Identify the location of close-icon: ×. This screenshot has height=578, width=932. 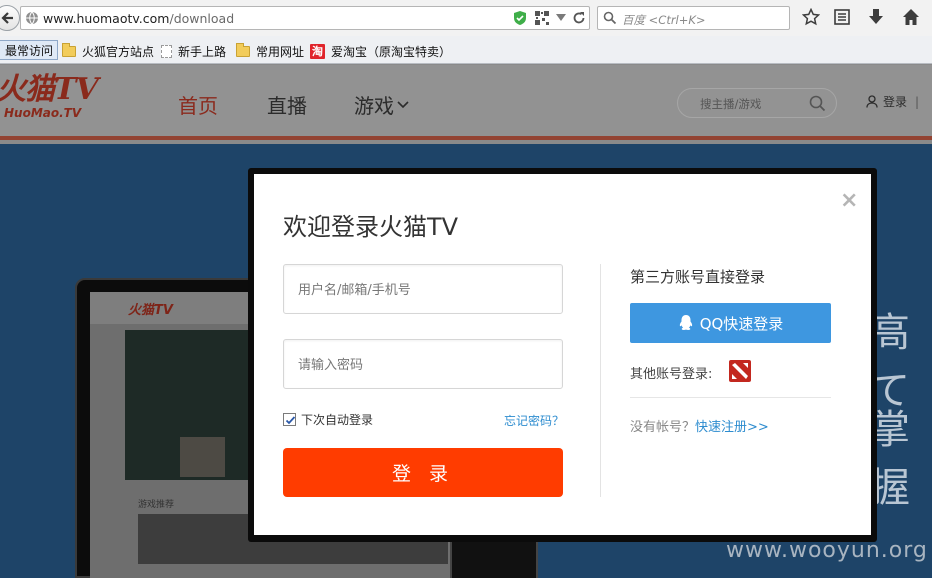
(849, 201).